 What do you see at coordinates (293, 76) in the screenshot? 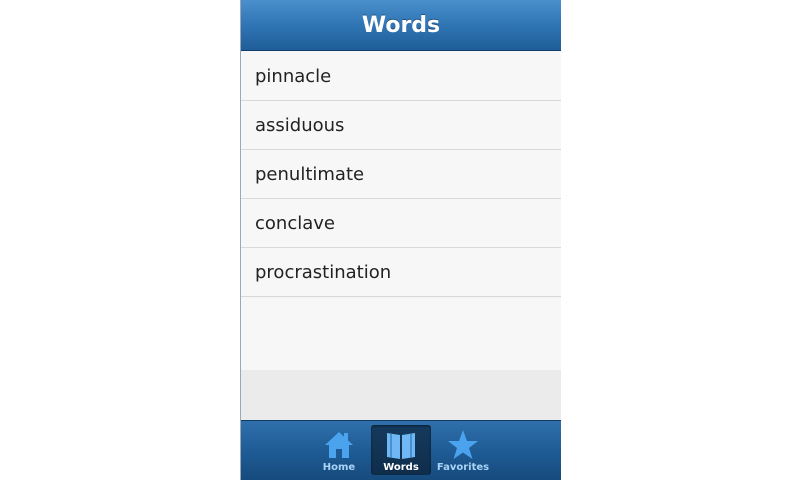
I see `word-label: pinnacle` at bounding box center [293, 76].